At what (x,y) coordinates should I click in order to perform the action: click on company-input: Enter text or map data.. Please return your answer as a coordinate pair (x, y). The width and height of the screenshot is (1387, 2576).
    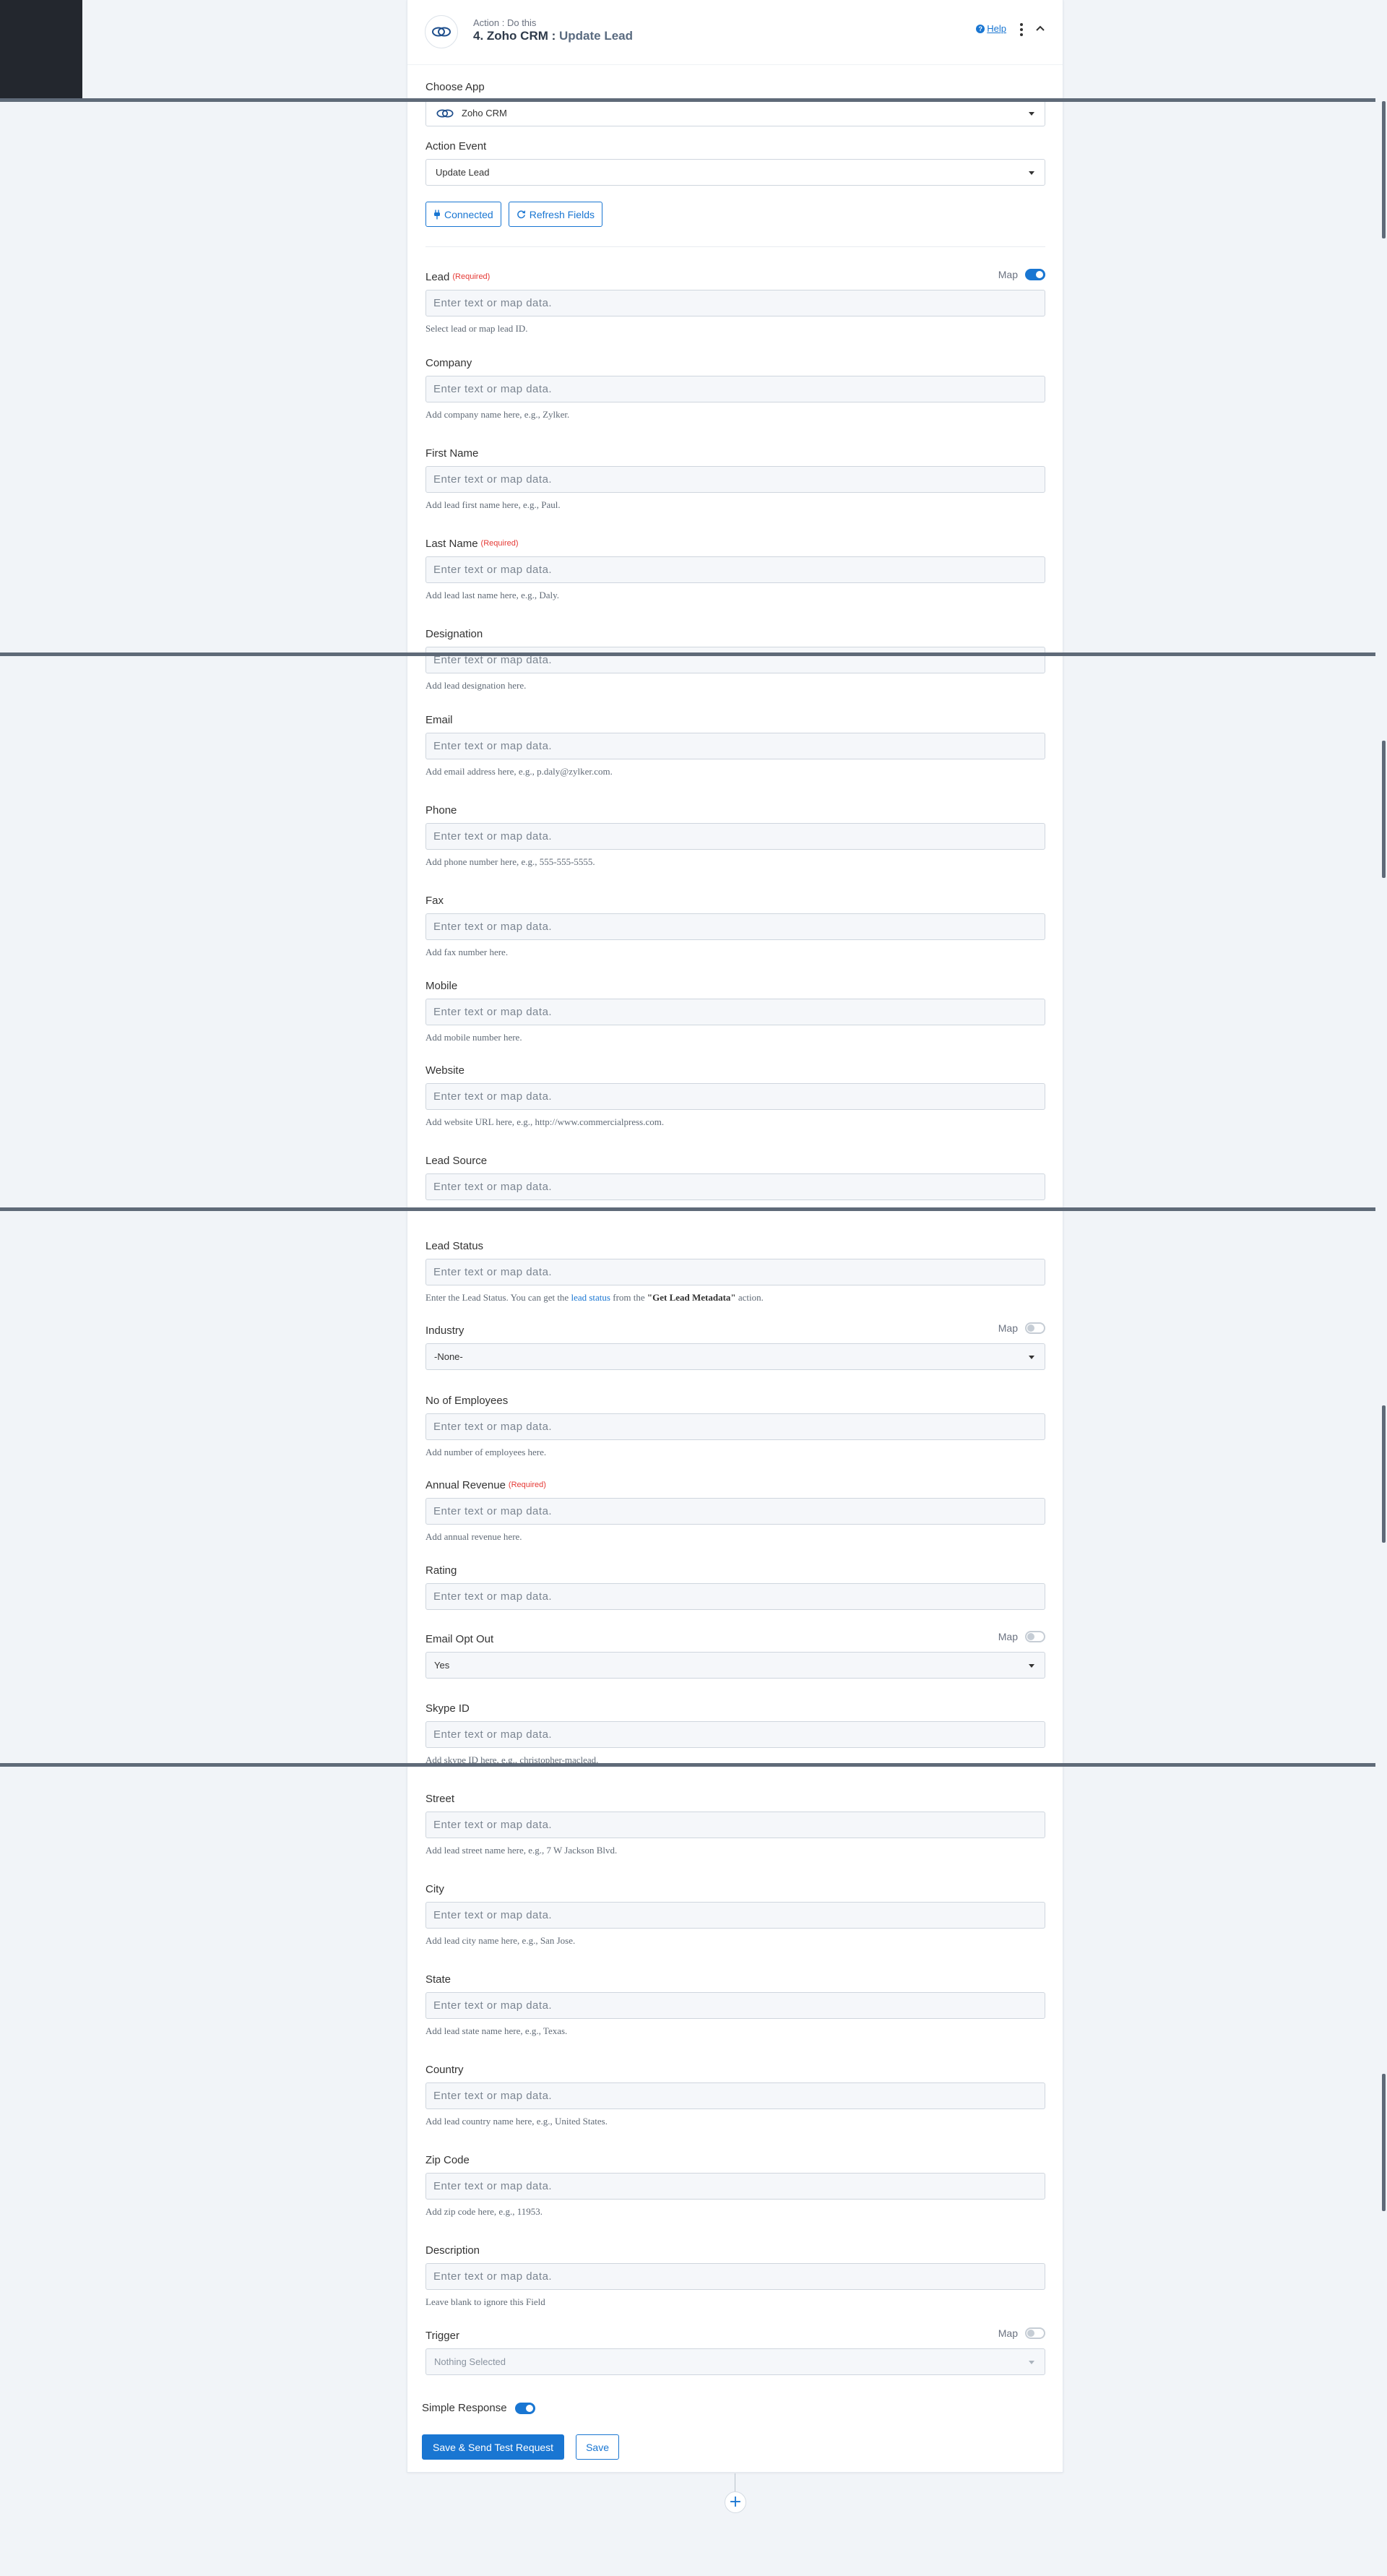
    Looking at the image, I should click on (735, 389).